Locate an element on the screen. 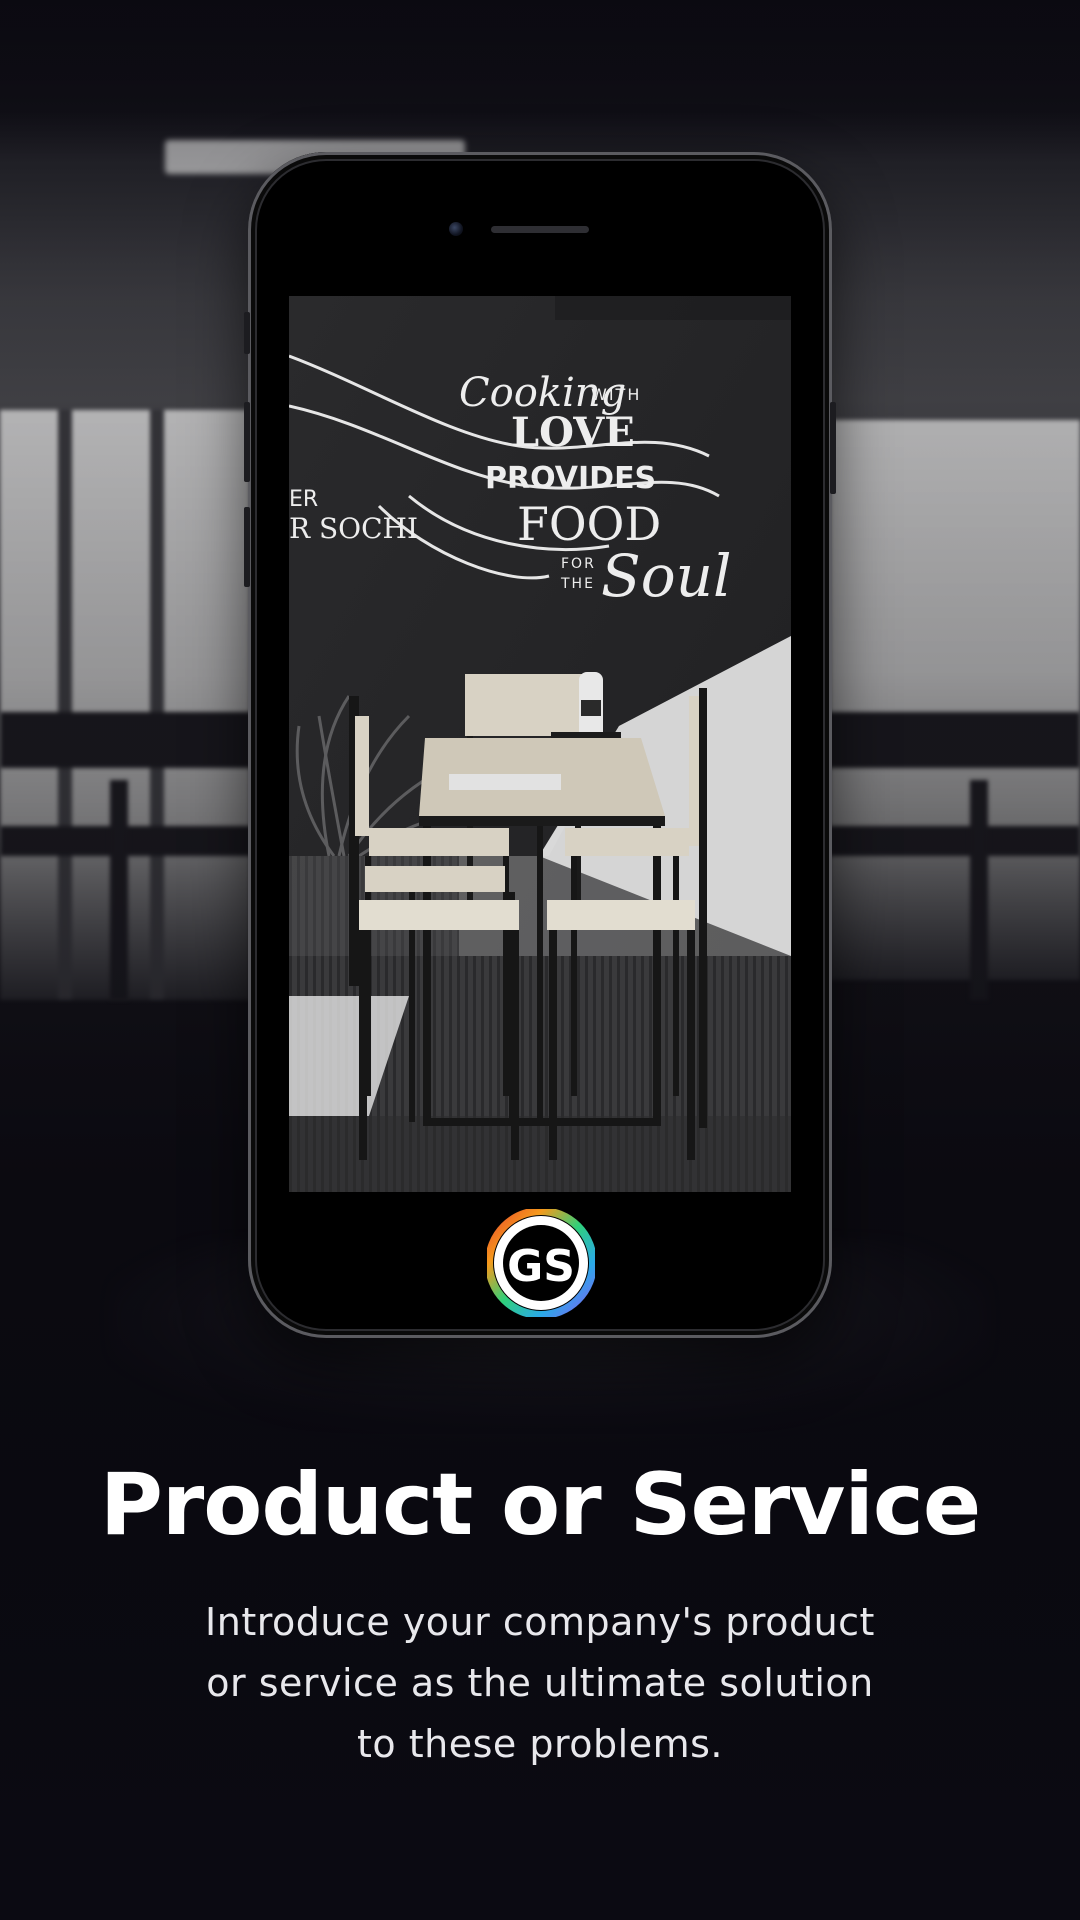 This screenshot has height=1920, width=1080. chalk-text-soul: Soul is located at coordinates (666, 576).